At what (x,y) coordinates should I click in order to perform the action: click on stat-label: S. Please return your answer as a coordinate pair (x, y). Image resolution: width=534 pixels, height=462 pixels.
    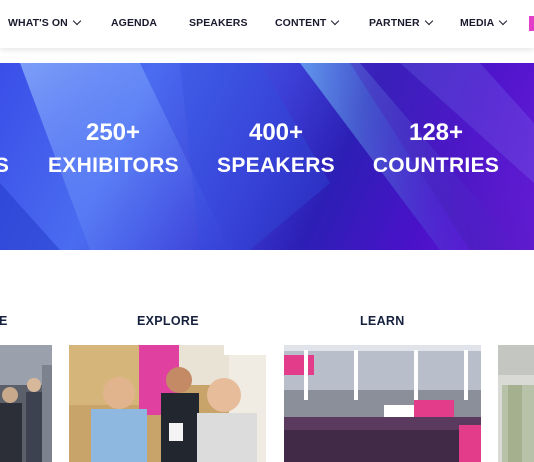
    Looking at the image, I should click on (5, 165).